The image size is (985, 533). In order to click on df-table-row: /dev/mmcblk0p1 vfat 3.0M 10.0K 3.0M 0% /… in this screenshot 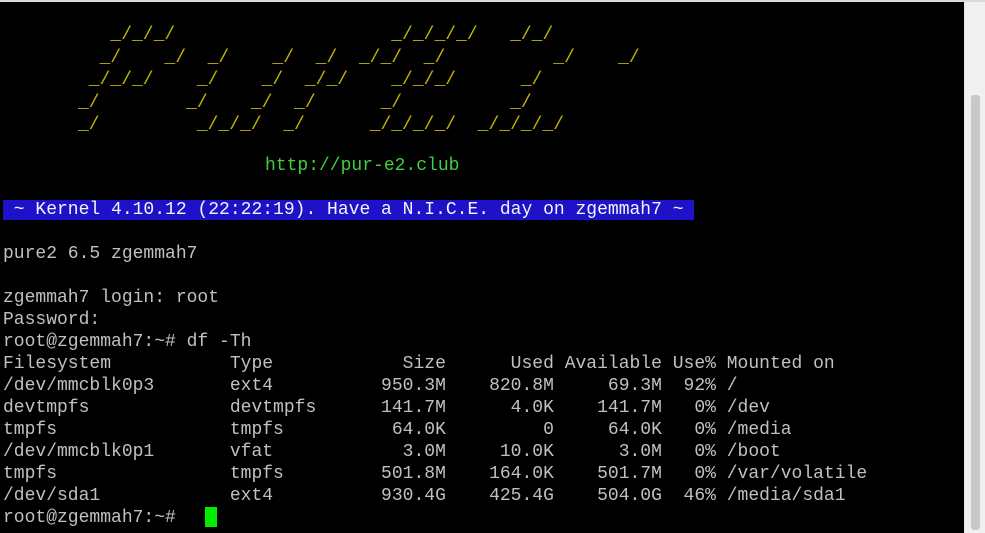, I will do `click(392, 452)`.